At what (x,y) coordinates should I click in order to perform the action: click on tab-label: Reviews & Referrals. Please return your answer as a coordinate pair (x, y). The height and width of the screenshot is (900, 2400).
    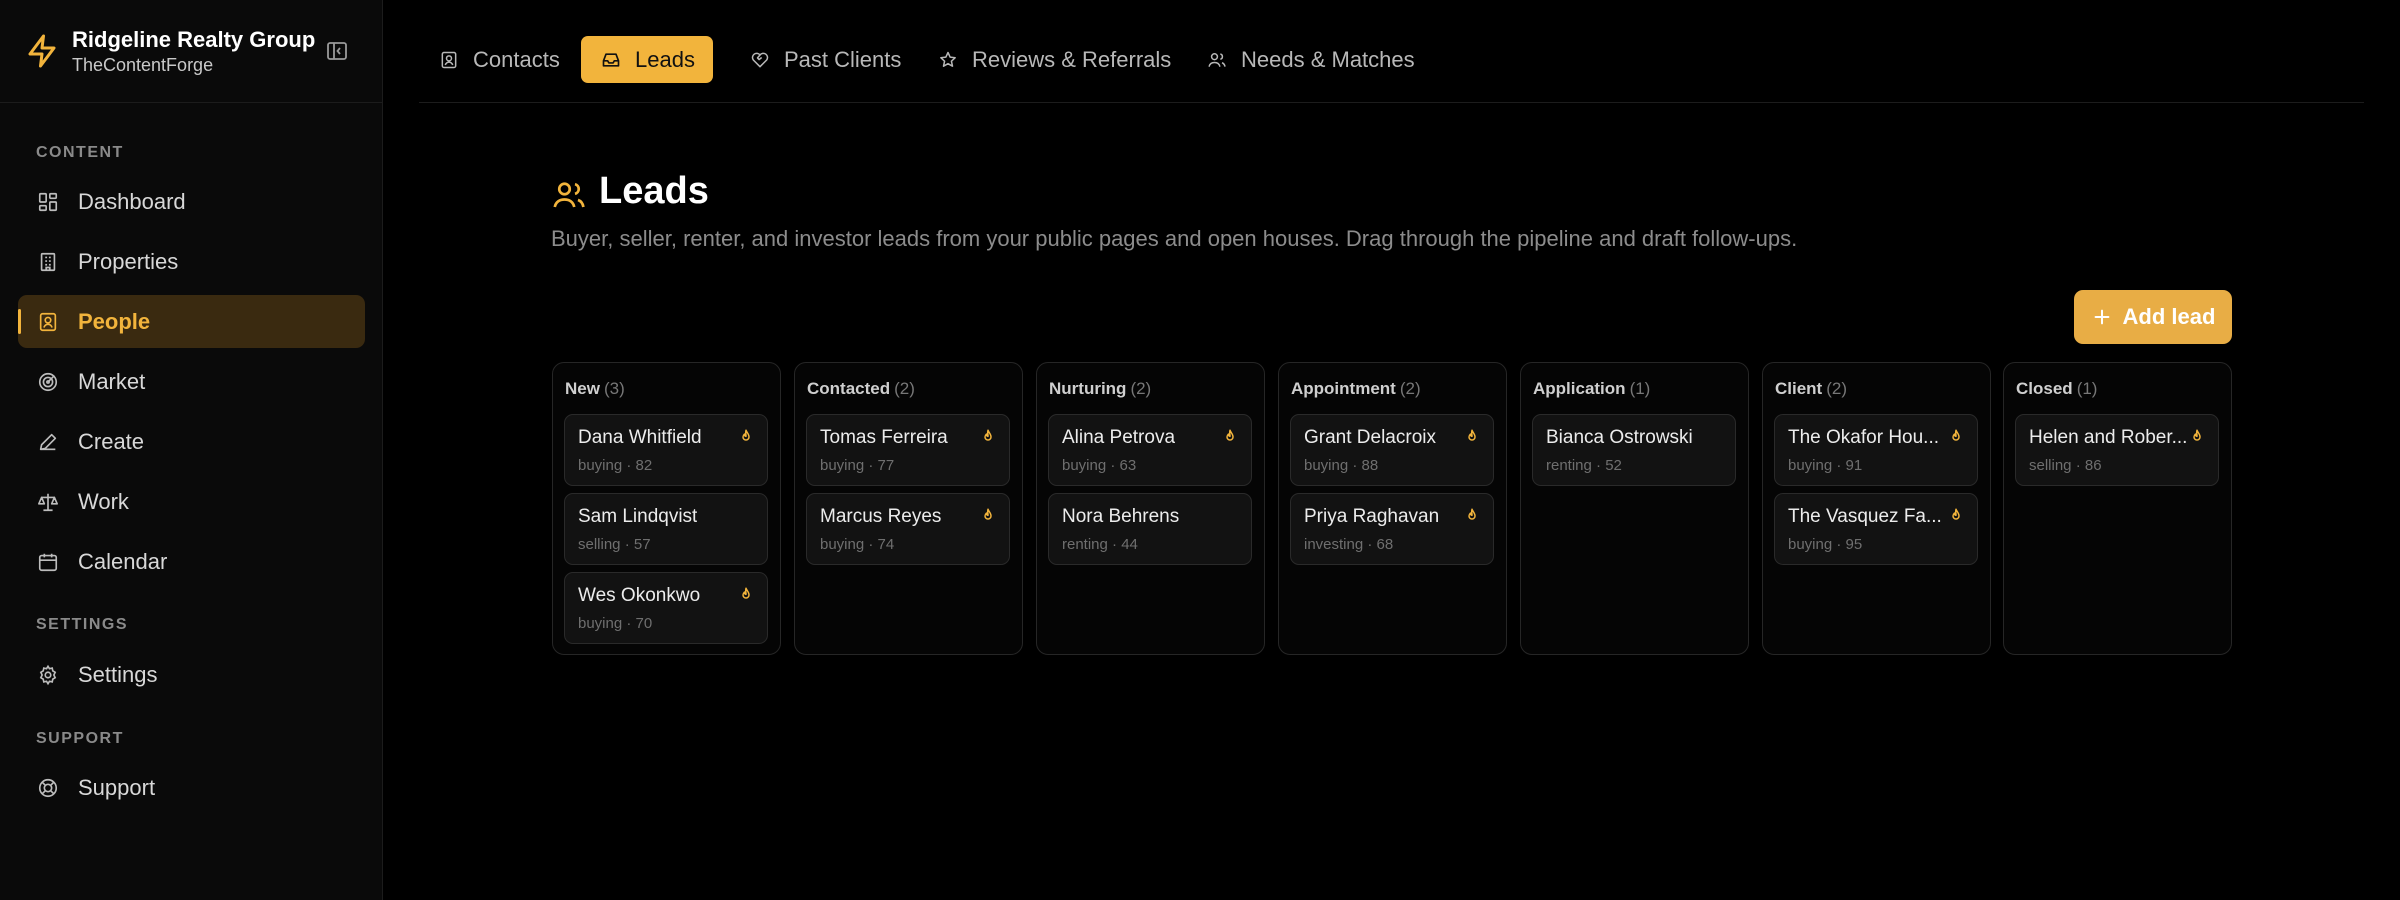
    Looking at the image, I should click on (1072, 59).